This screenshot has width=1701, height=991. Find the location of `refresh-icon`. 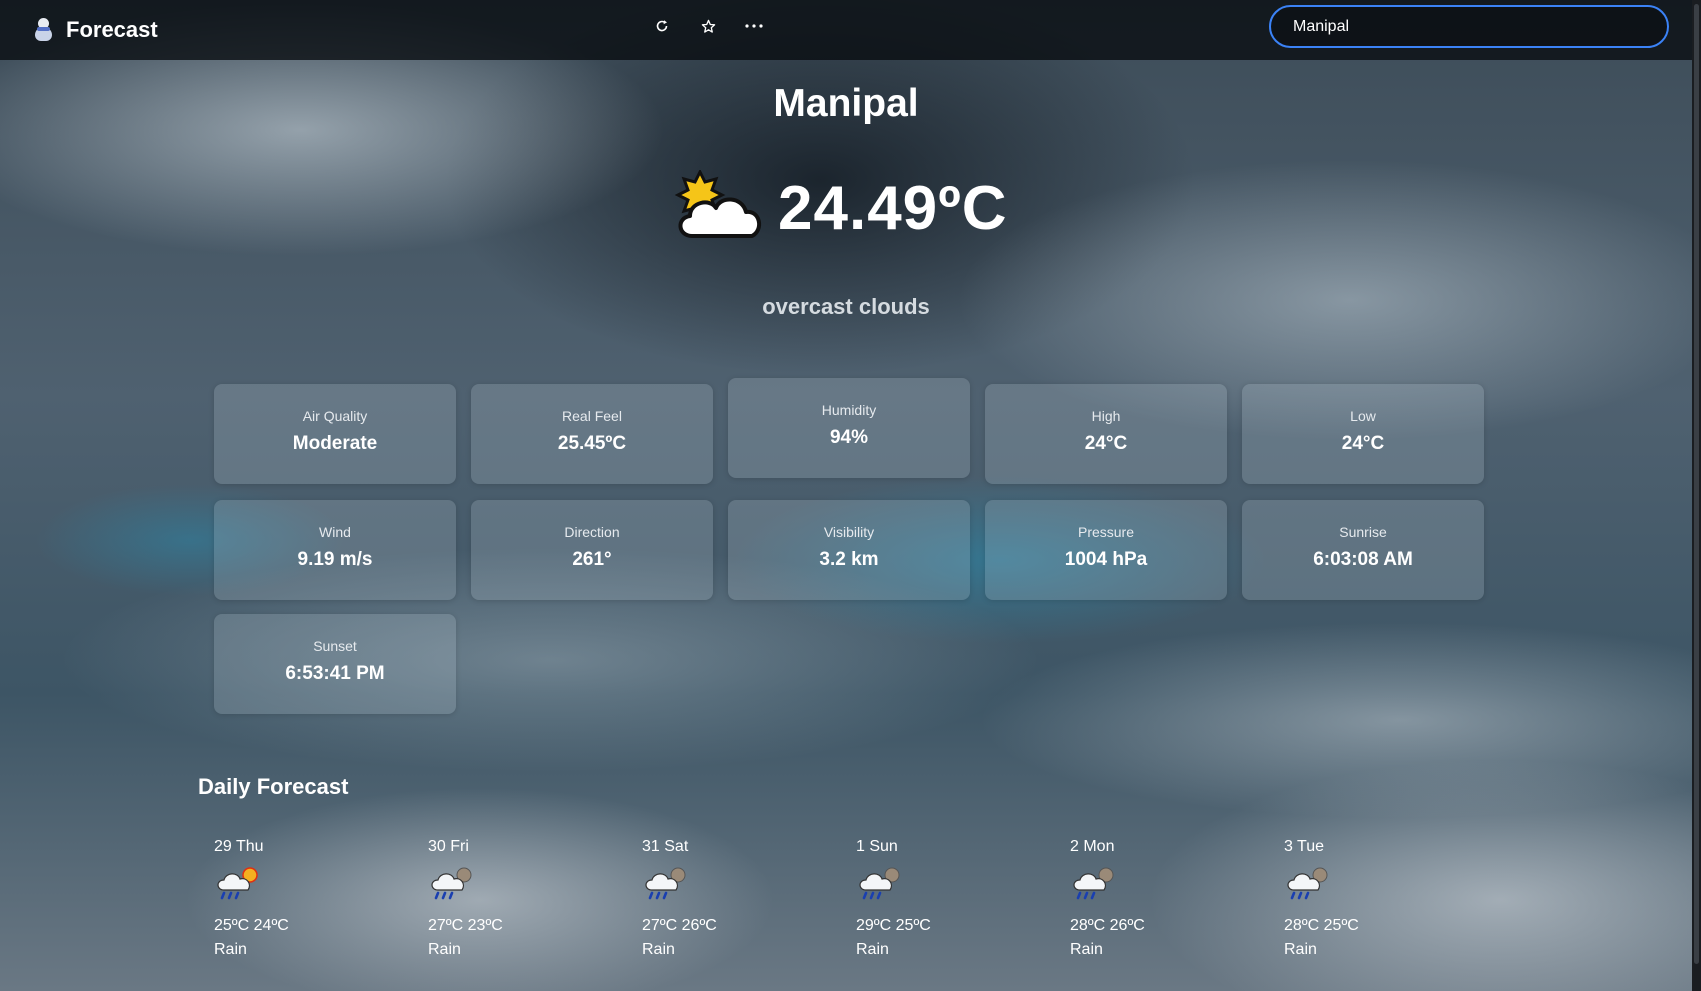

refresh-icon is located at coordinates (662, 26).